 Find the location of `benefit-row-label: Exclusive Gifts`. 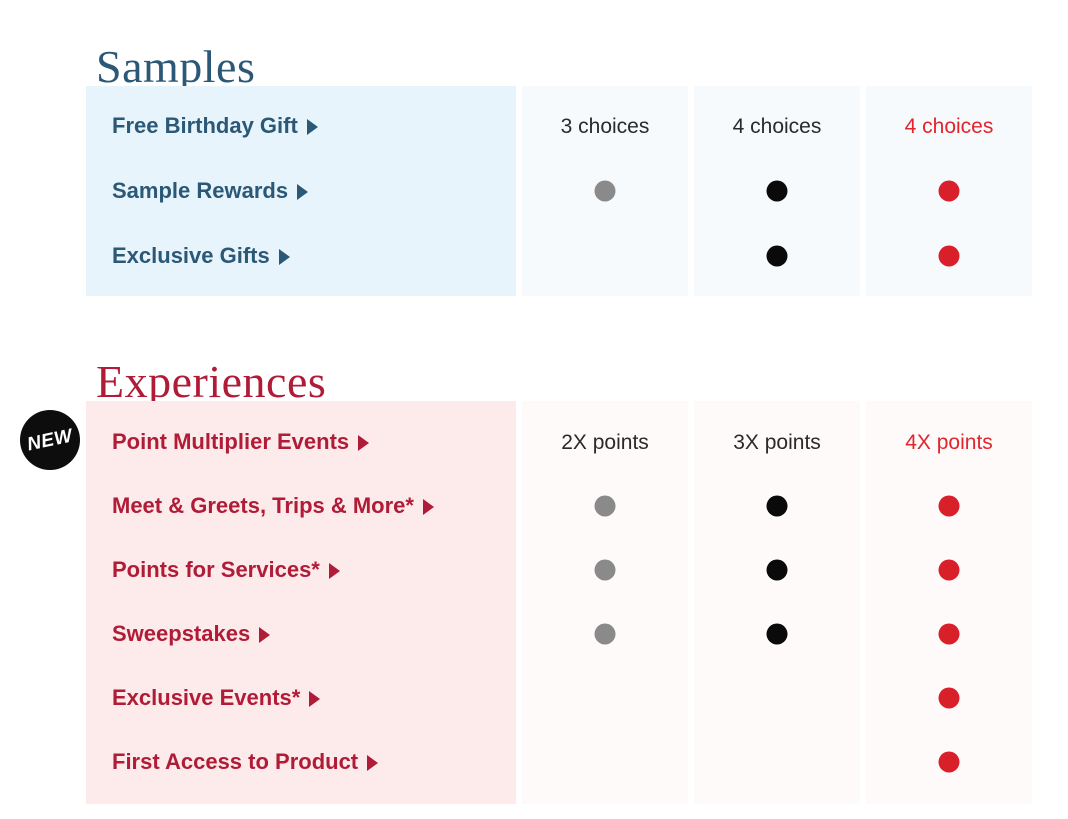

benefit-row-label: Exclusive Gifts is located at coordinates (191, 255).